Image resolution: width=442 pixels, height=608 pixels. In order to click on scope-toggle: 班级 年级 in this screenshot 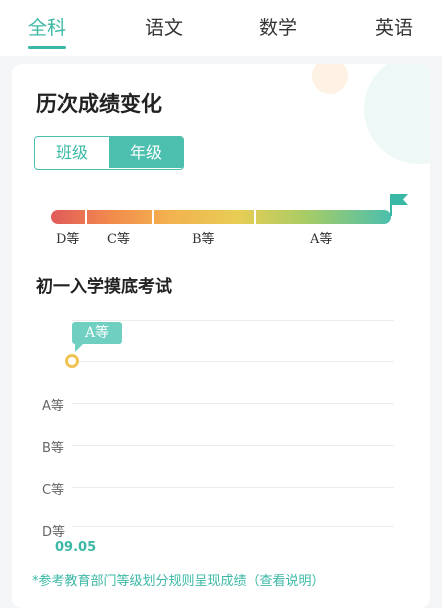, I will do `click(109, 153)`.